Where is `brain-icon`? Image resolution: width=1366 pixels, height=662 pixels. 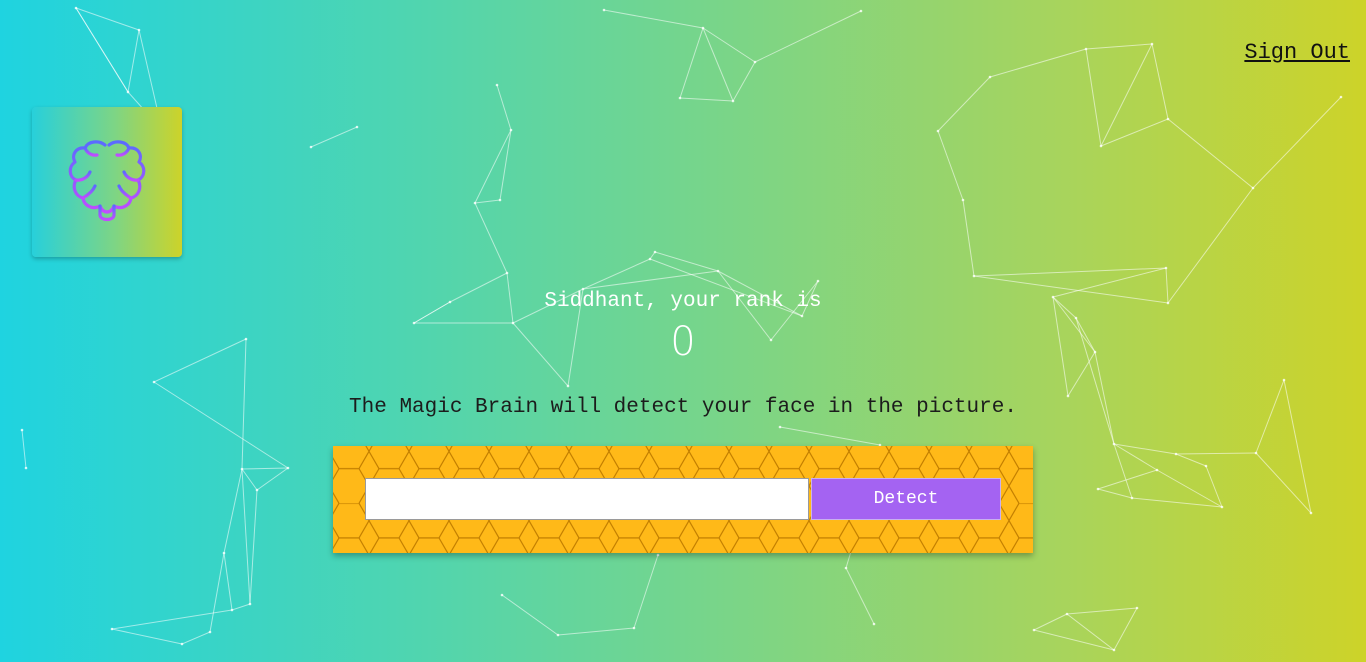 brain-icon is located at coordinates (107, 181).